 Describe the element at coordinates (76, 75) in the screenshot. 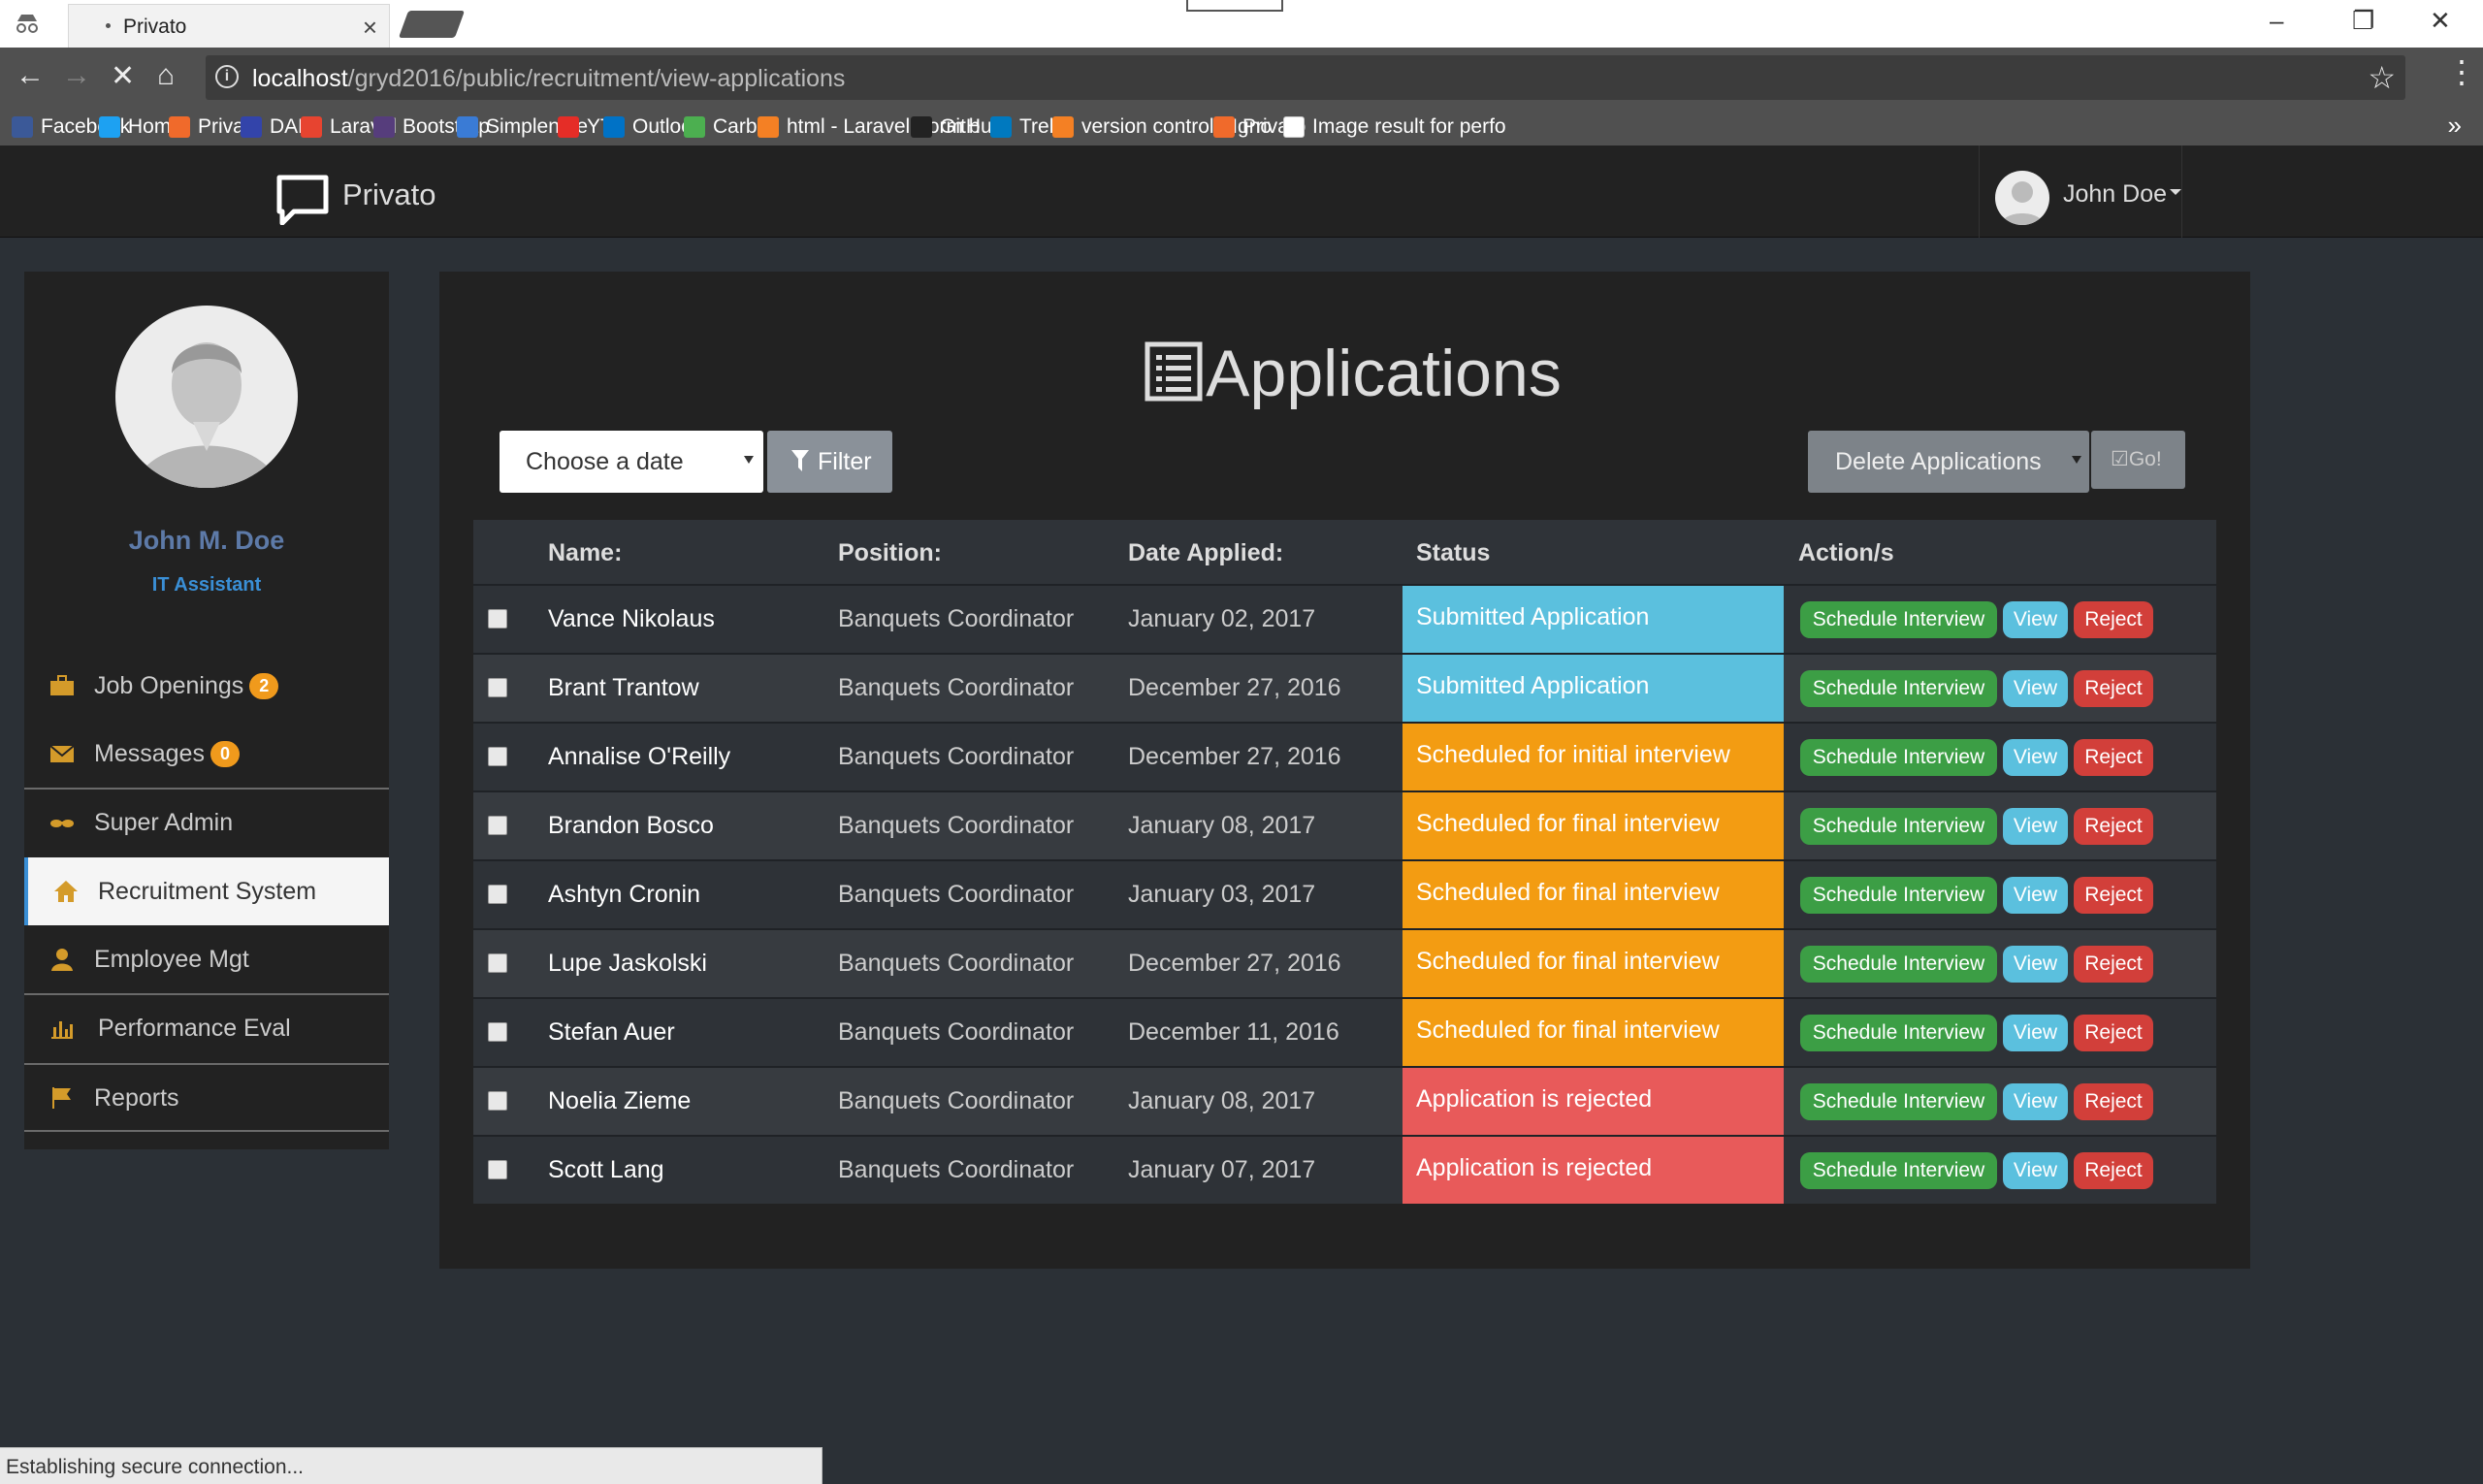

I see `forward-icon: →` at that location.